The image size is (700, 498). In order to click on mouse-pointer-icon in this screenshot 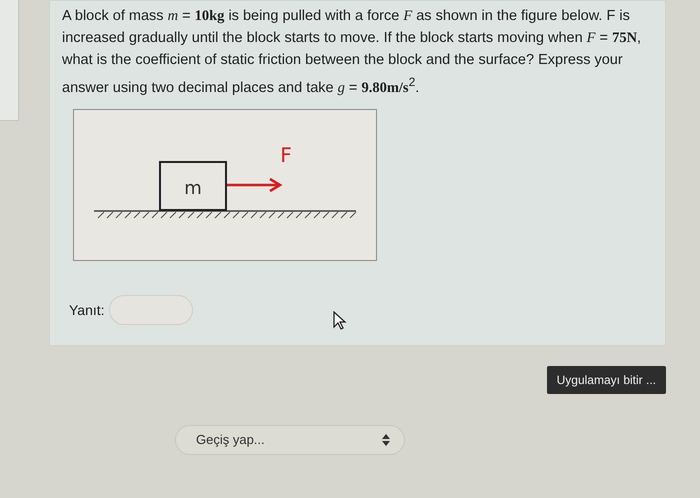, I will do `click(340, 320)`.